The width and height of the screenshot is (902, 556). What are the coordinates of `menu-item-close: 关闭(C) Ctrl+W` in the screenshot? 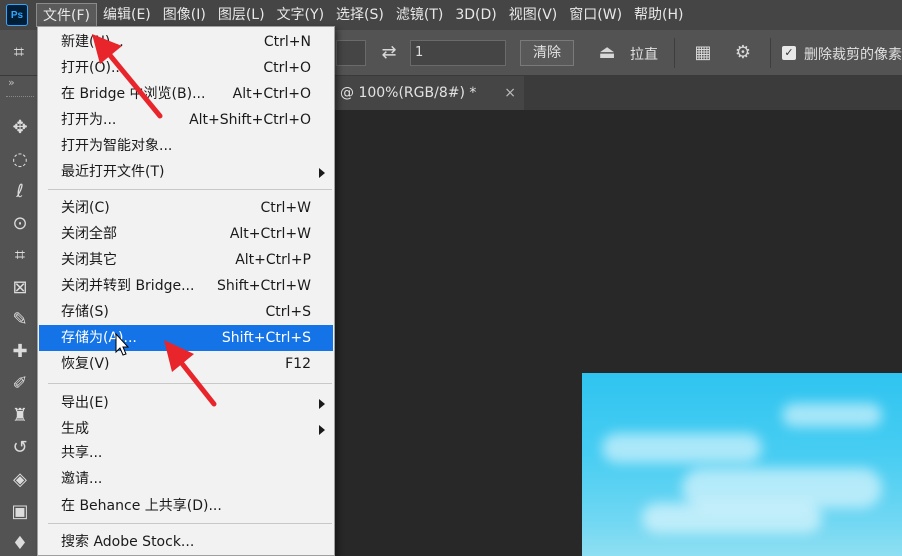 It's located at (186, 208).